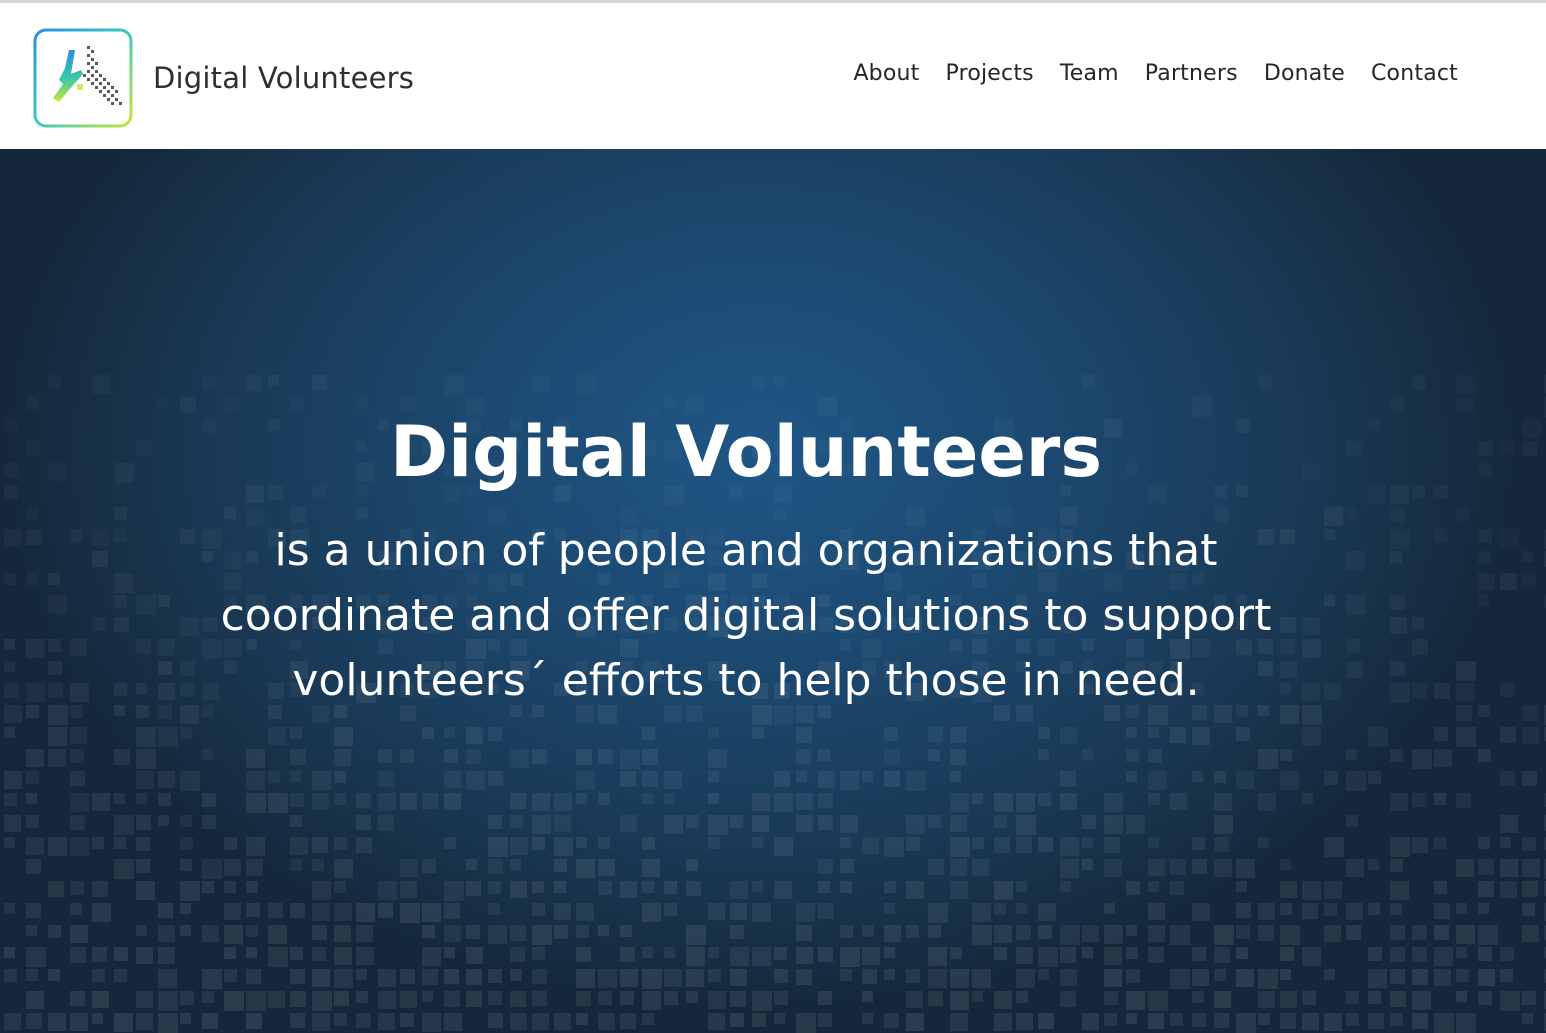  What do you see at coordinates (1191, 73) in the screenshot?
I see `nav-item-partners: Partners` at bounding box center [1191, 73].